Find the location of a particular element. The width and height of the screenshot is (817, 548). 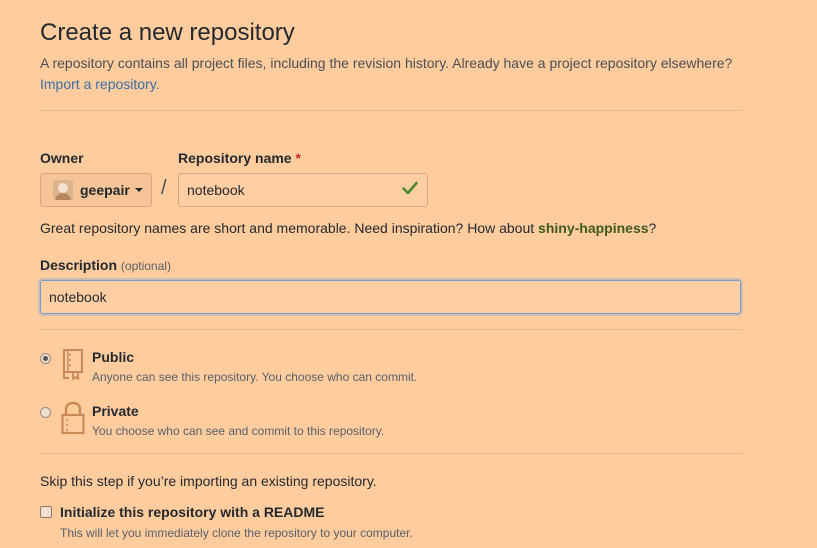

repo-book-icon is located at coordinates (73, 364).